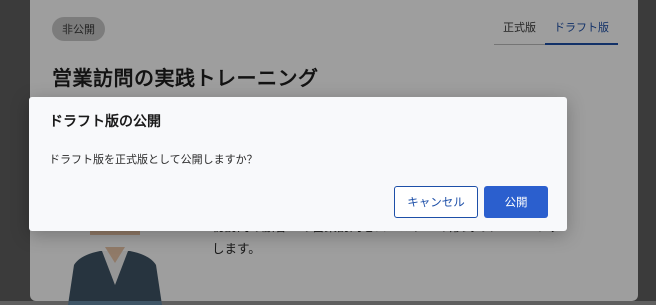 Image resolution: width=656 pixels, height=305 pixels. I want to click on cancel-button: キャンセル, so click(436, 202).